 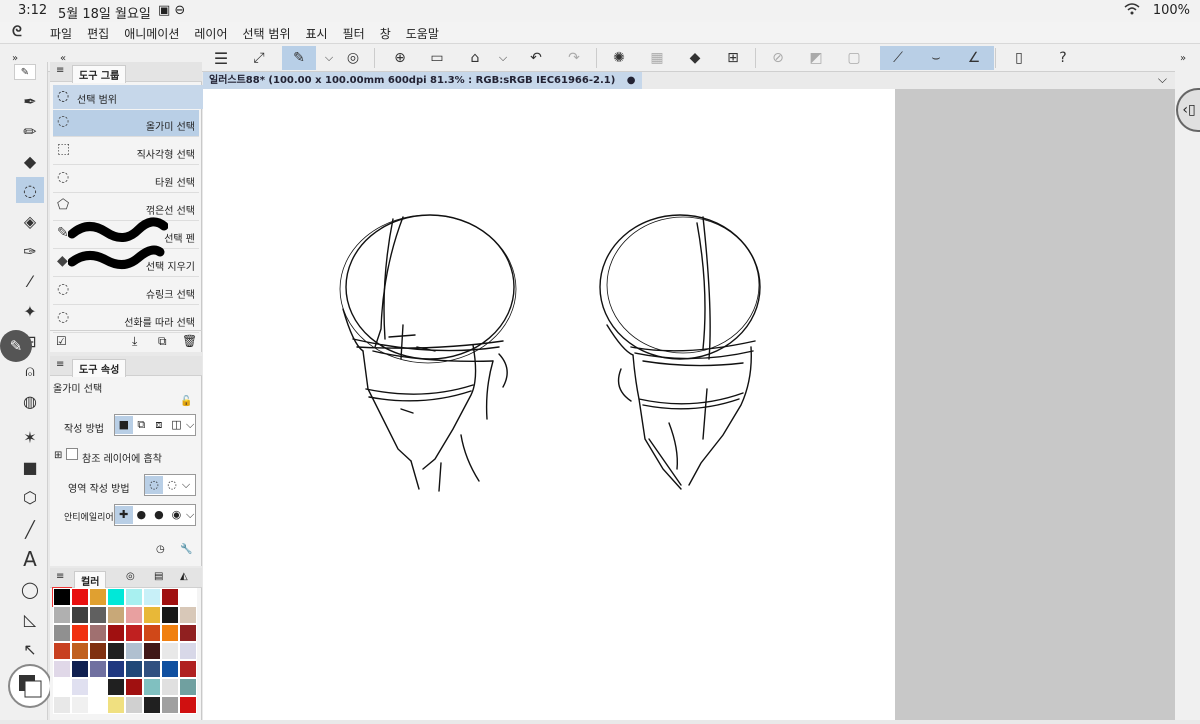 What do you see at coordinates (72, 454) in the screenshot?
I see `snap-checkbox` at bounding box center [72, 454].